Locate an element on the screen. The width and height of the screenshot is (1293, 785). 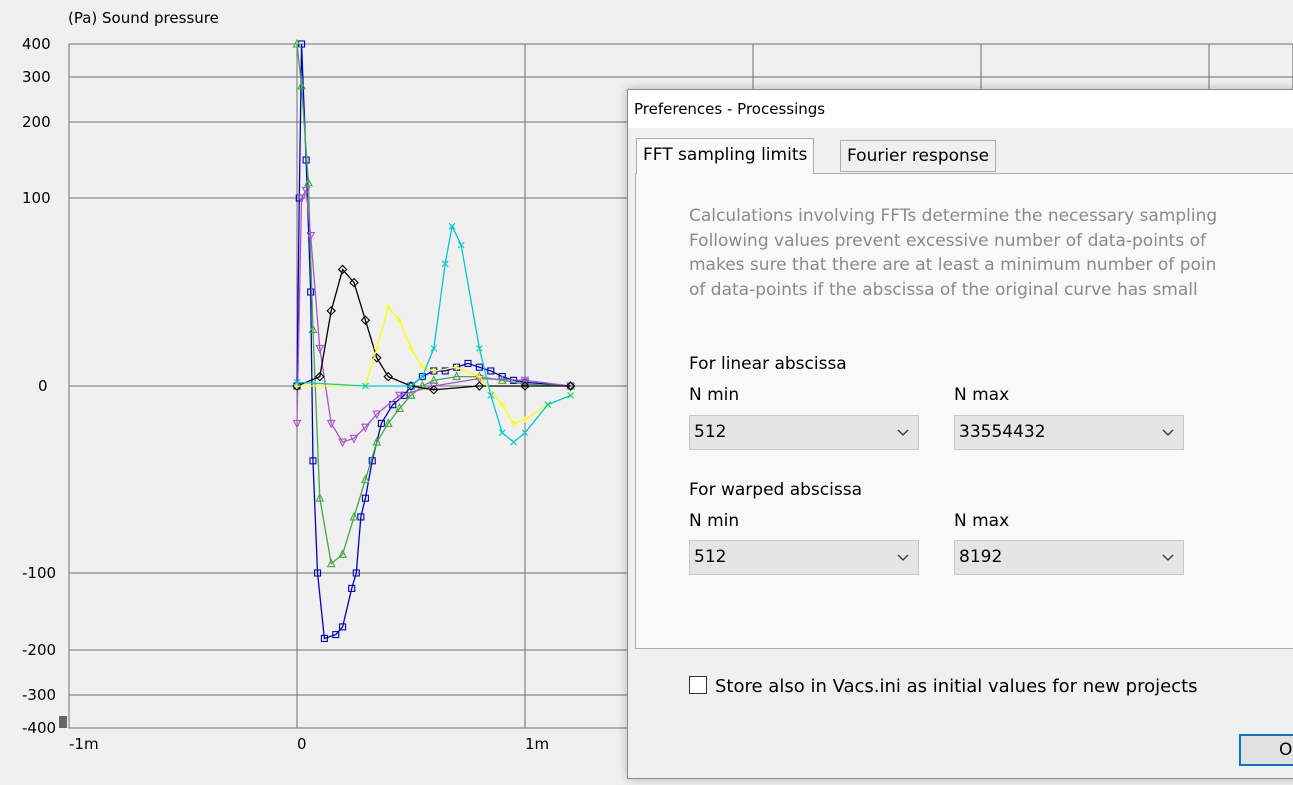
linear-nmax-select: 33554432 is located at coordinates (1069, 432).